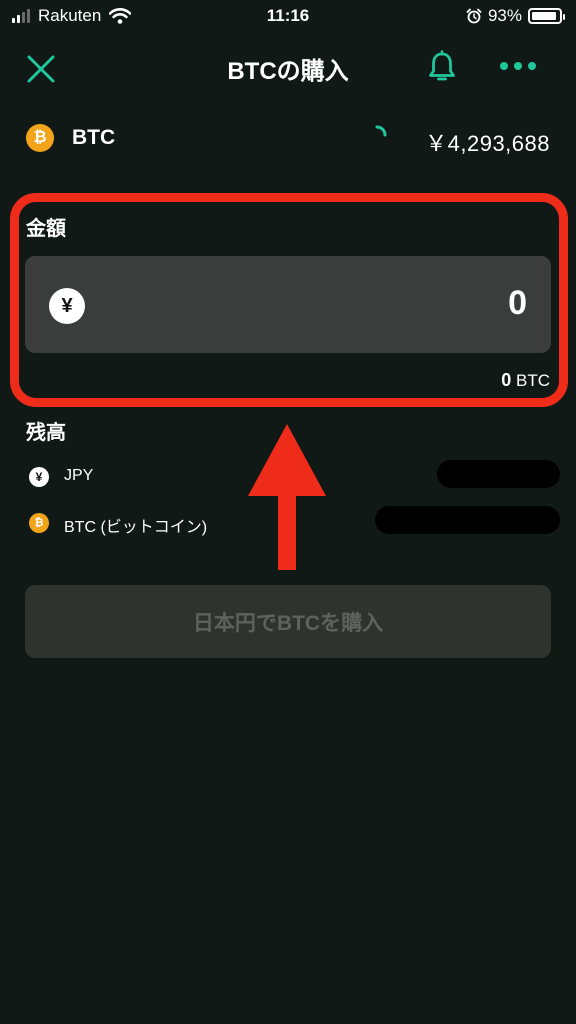 Image resolution: width=576 pixels, height=1024 pixels. Describe the element at coordinates (487, 143) in the screenshot. I see `asset-price: ￥4,293,688` at that location.